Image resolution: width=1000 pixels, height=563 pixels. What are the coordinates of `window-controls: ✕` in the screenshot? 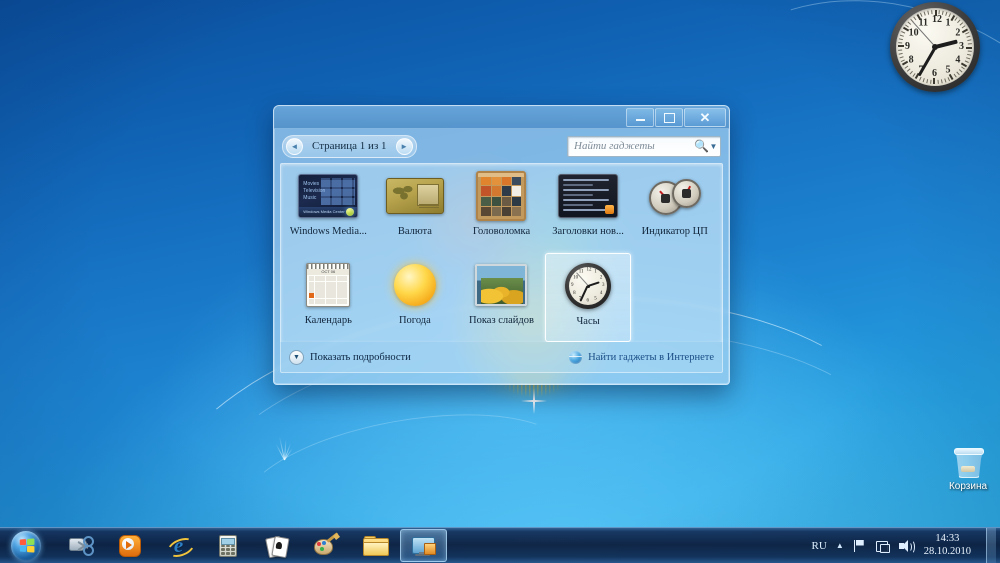 It's located at (676, 117).